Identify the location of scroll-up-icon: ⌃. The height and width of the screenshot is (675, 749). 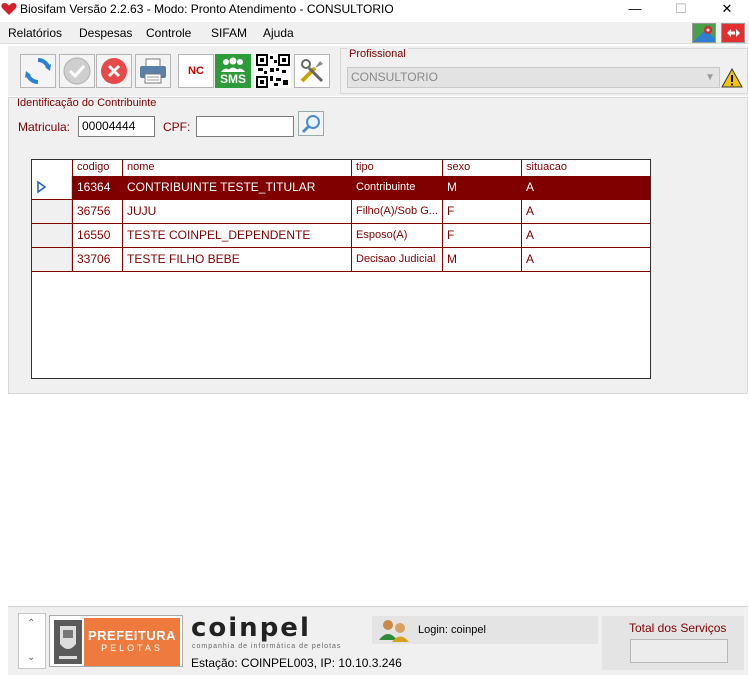
(31, 623).